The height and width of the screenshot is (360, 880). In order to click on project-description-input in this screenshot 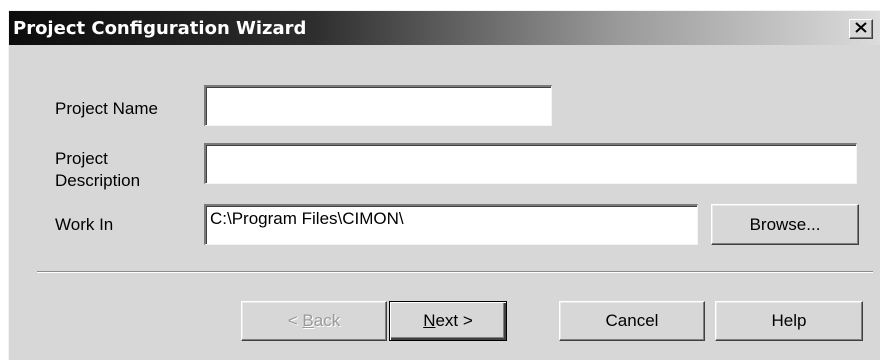, I will do `click(530, 163)`.